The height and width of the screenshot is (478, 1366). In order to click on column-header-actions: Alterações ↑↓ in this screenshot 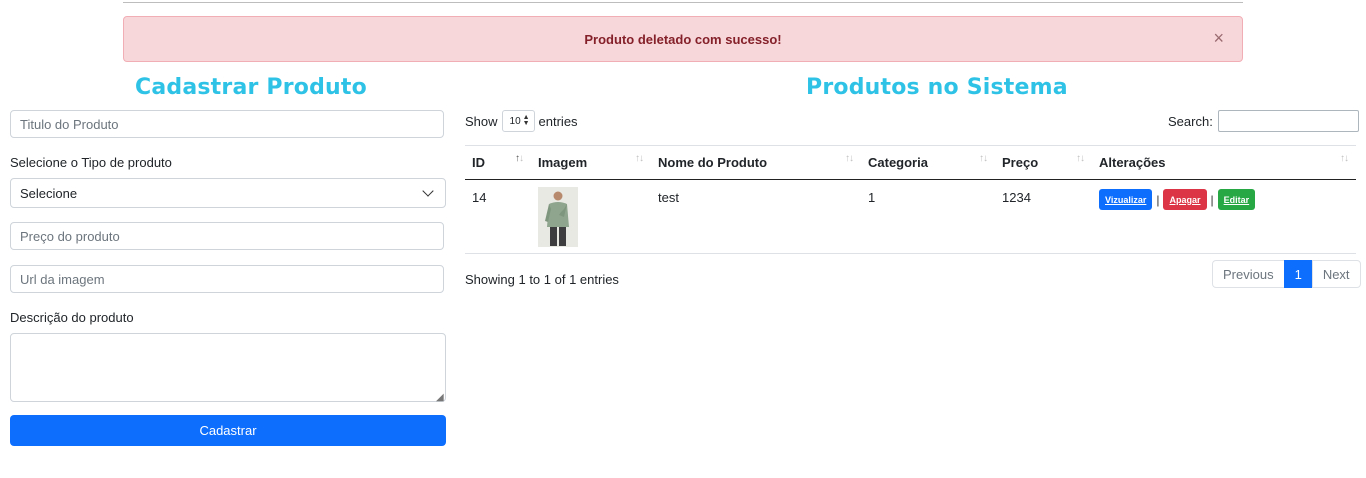, I will do `click(1224, 162)`.